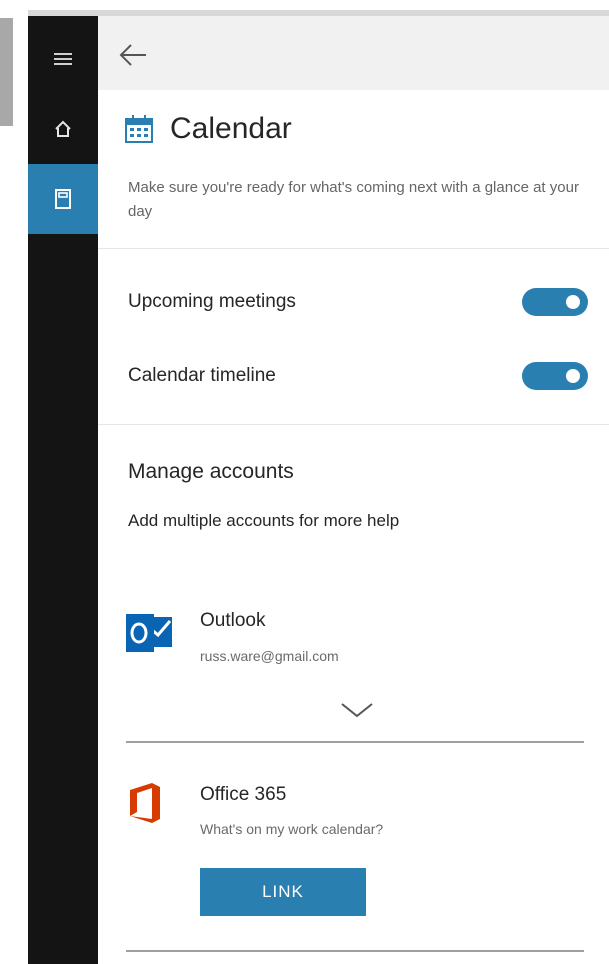 The width and height of the screenshot is (609, 964). Describe the element at coordinates (292, 829) in the screenshot. I see `office-365-prompt: What's on my work calendar?` at that location.